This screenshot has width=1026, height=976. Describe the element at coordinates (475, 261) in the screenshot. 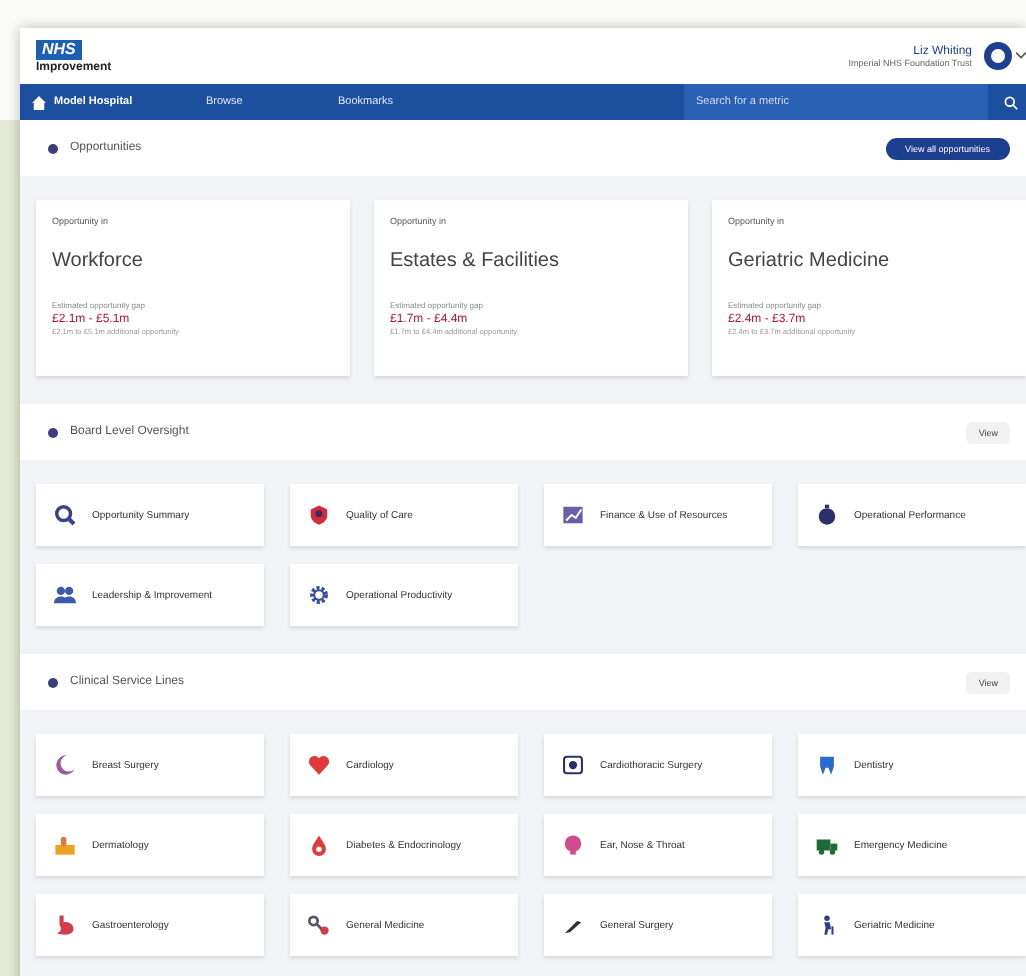

I see `card-title: Estates & Facilities` at that location.